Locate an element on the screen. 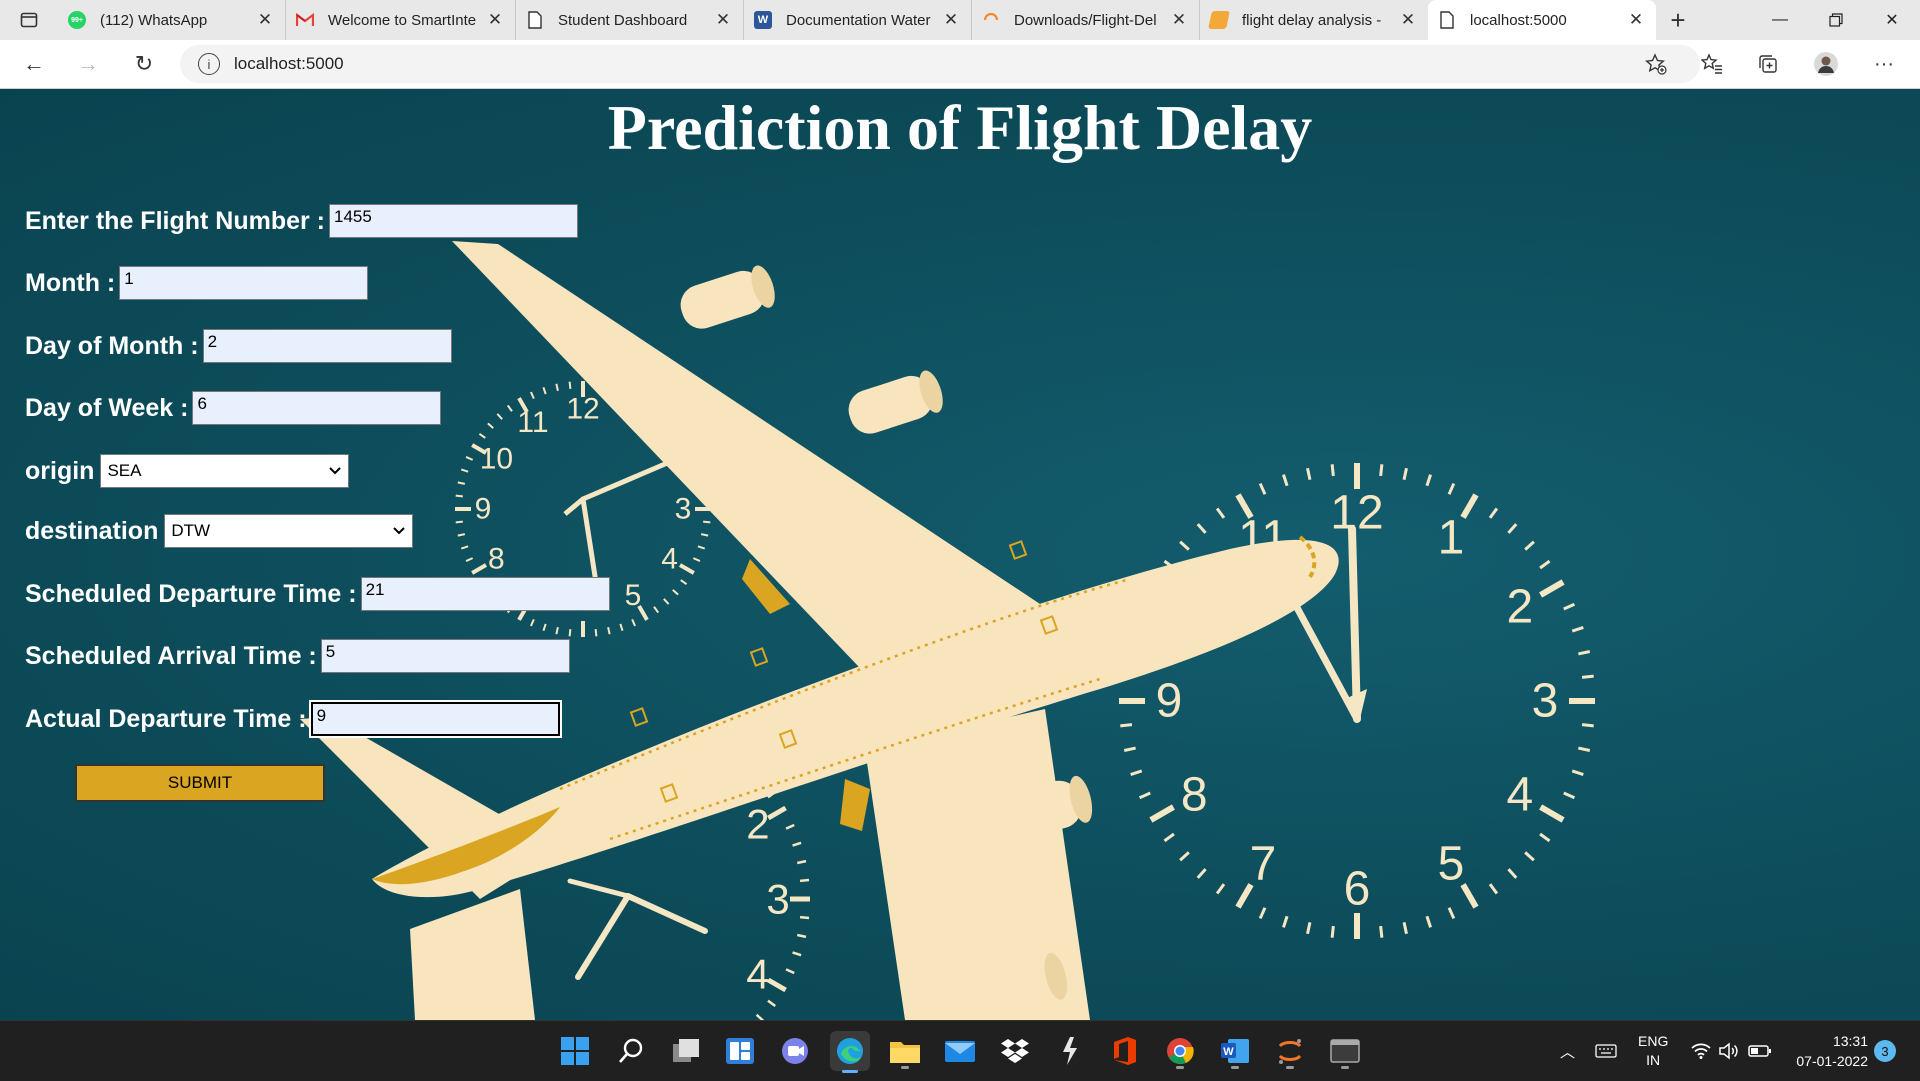 The image size is (1920, 1081). close-window-button: ✕ is located at coordinates (1892, 20).